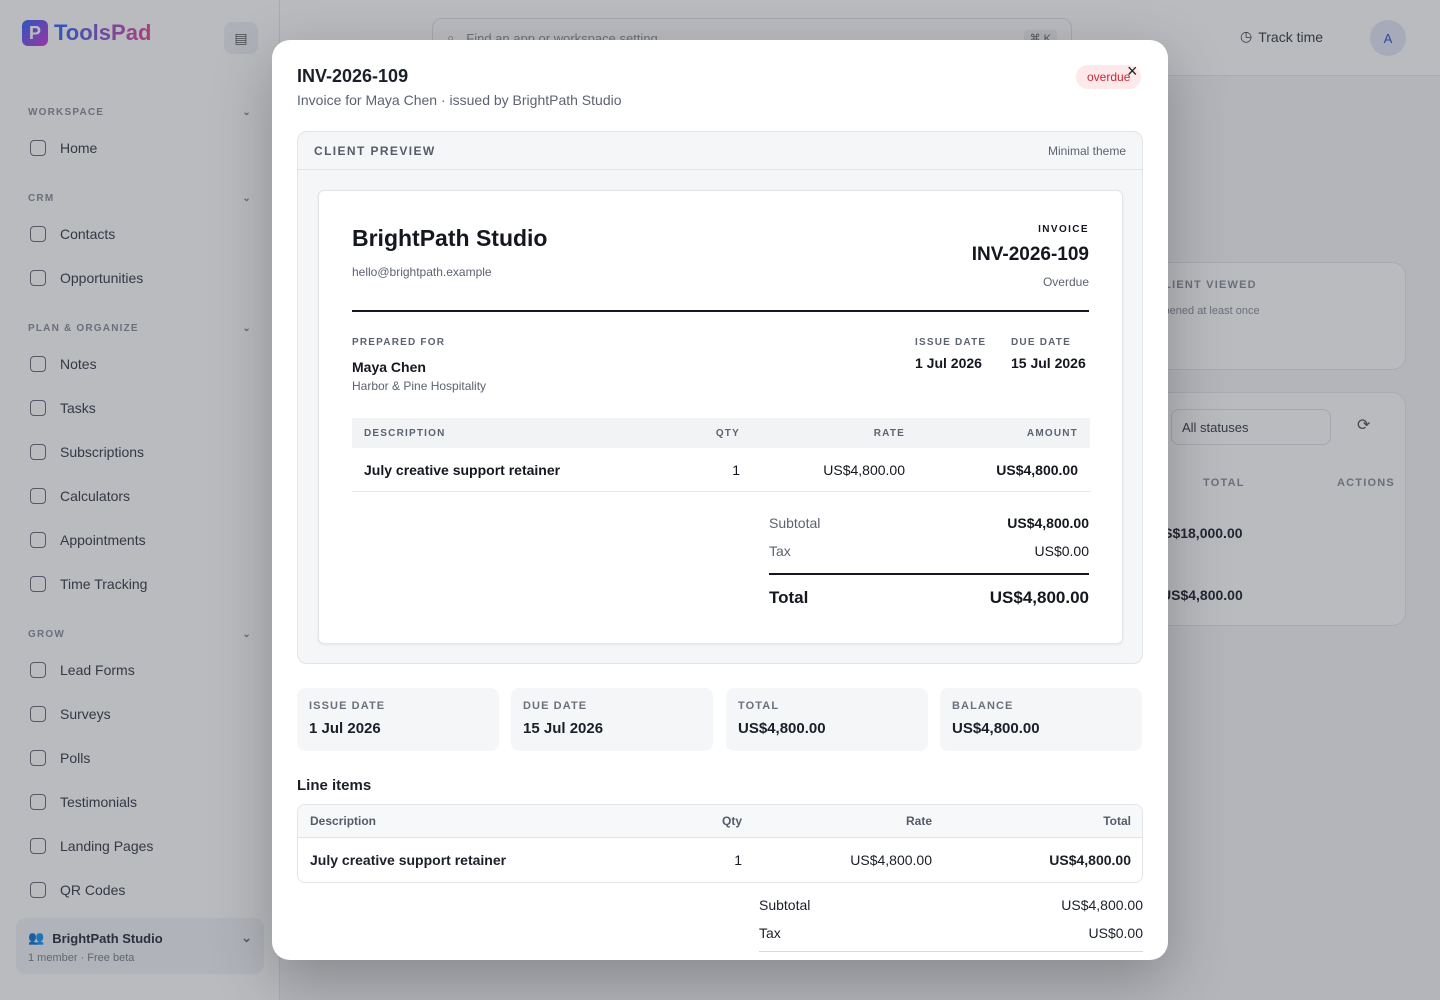 Image resolution: width=1440 pixels, height=1000 pixels. Describe the element at coordinates (929, 574) in the screenshot. I see `total-divider` at that location.